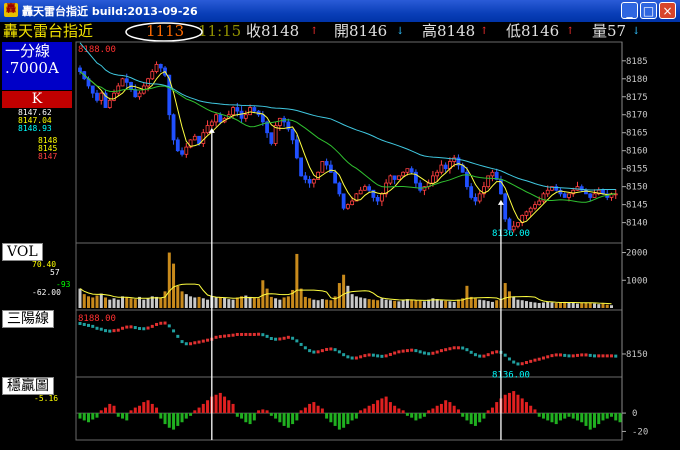 The height and width of the screenshot is (450, 680). Describe the element at coordinates (511, 234) in the screenshot. I see `low-price-label: 8136.00` at that location.